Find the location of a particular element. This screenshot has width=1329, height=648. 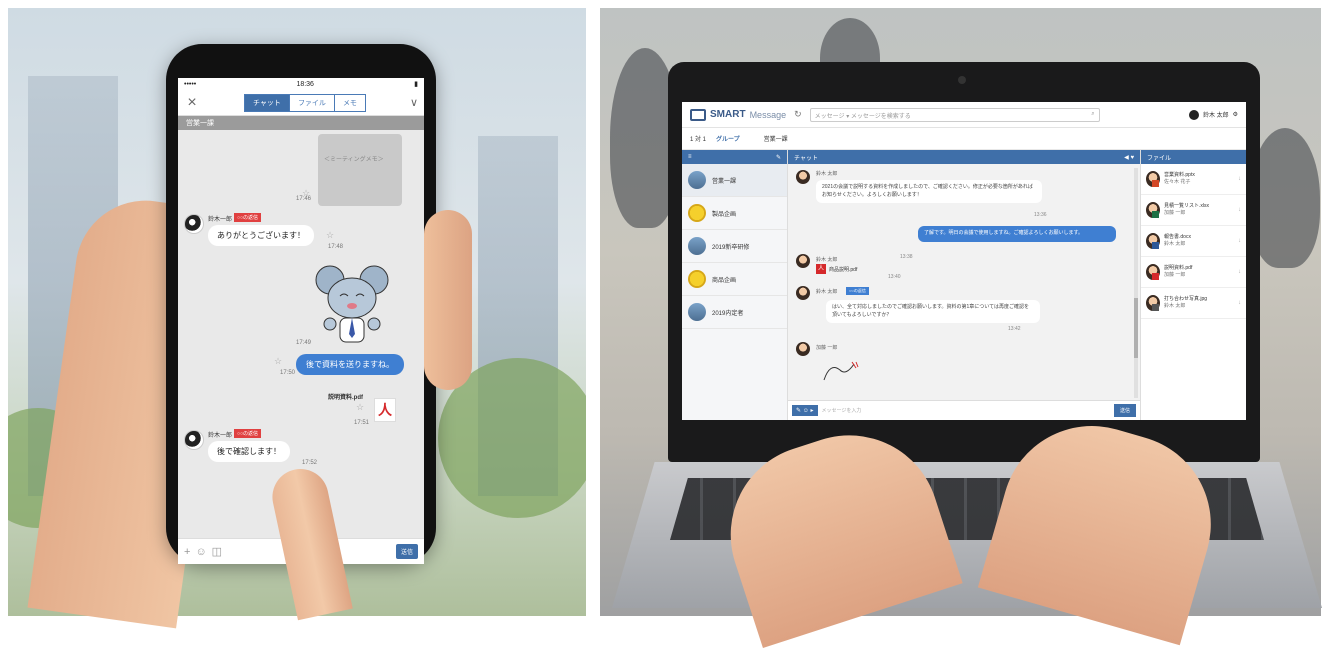

room-item: 製品企画 is located at coordinates (734, 213).